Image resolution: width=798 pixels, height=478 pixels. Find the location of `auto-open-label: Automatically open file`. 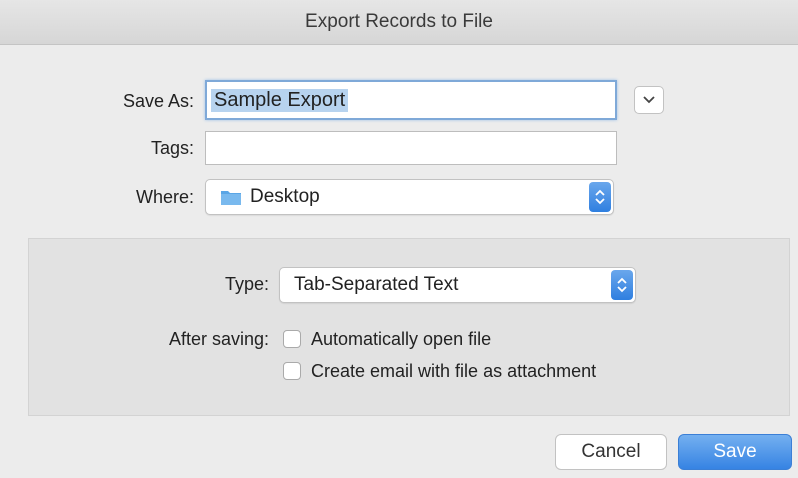

auto-open-label: Automatically open file is located at coordinates (401, 339).